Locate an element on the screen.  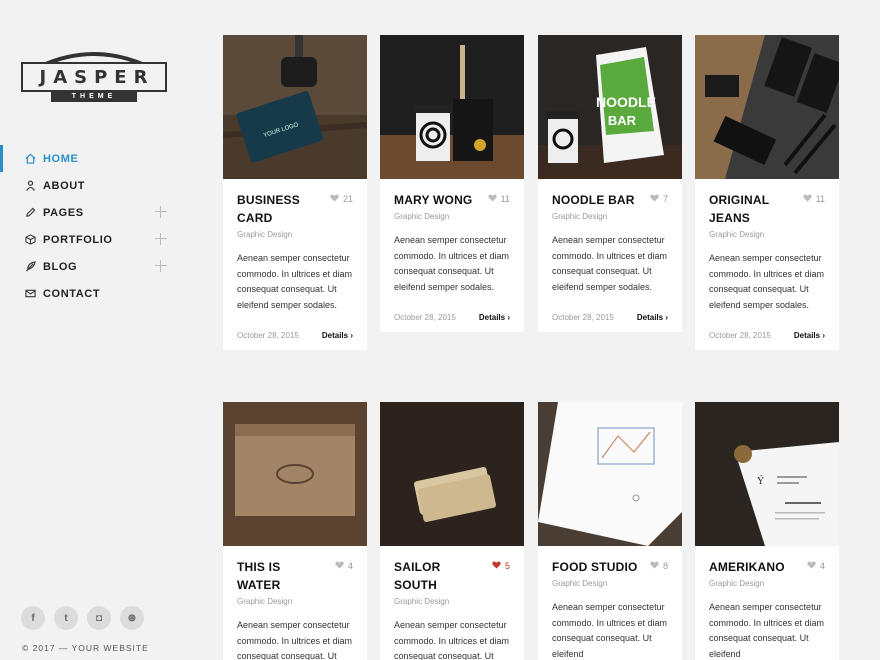
noodle-bag-photo: NOODLE BAR is located at coordinates (610, 107).